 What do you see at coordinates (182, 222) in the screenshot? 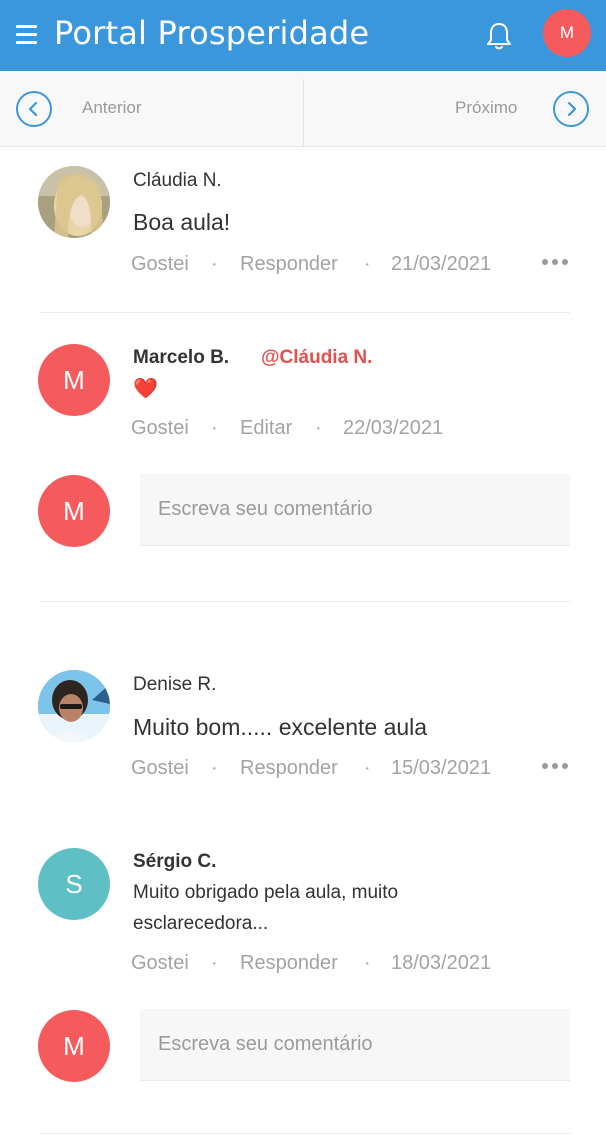
I see `comment-text: Boa aula!` at bounding box center [182, 222].